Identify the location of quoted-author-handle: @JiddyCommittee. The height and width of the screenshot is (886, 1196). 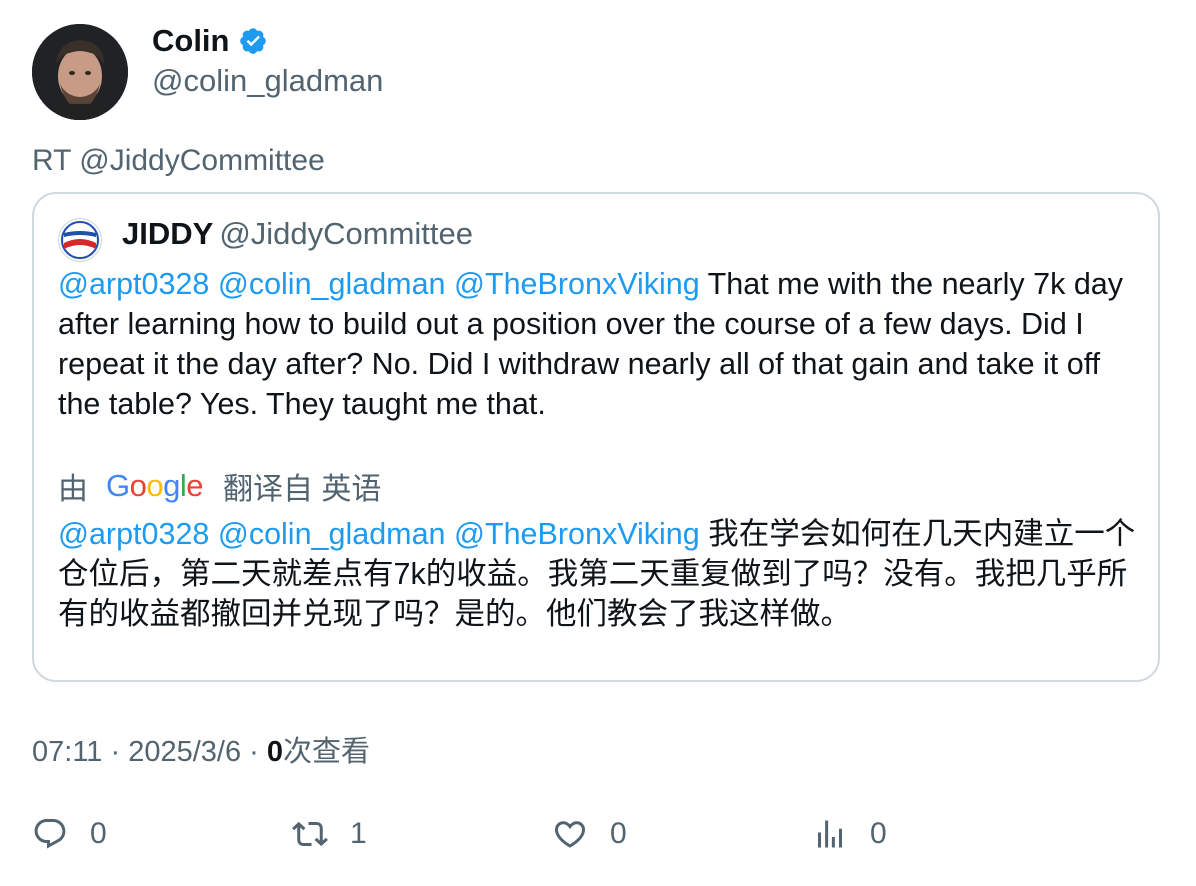
(346, 233).